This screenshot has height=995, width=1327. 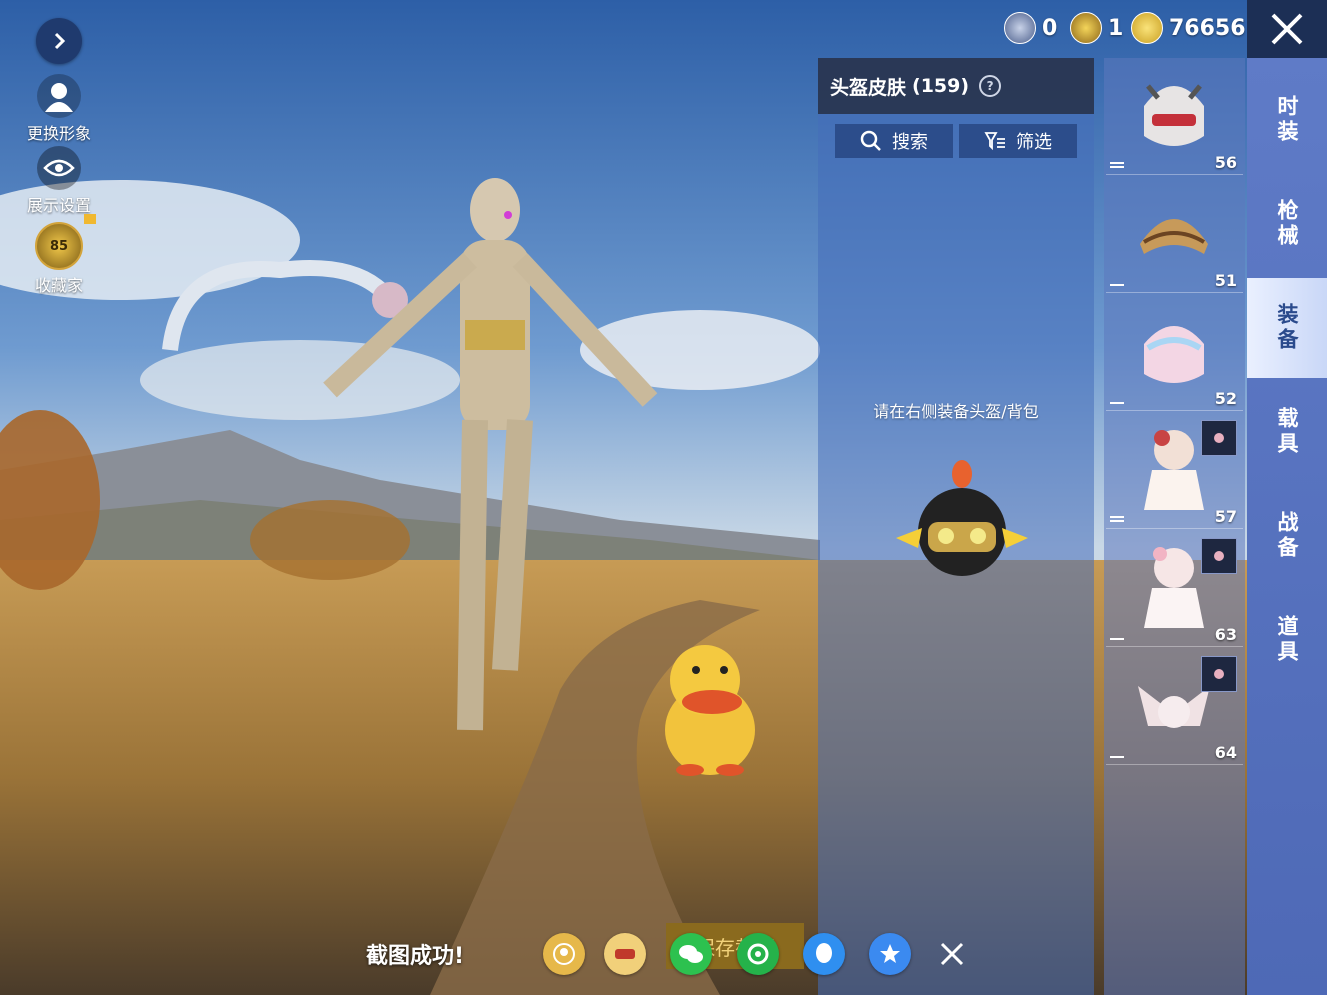 I want to click on currency-3-value: 76656, so click(x=1207, y=28).